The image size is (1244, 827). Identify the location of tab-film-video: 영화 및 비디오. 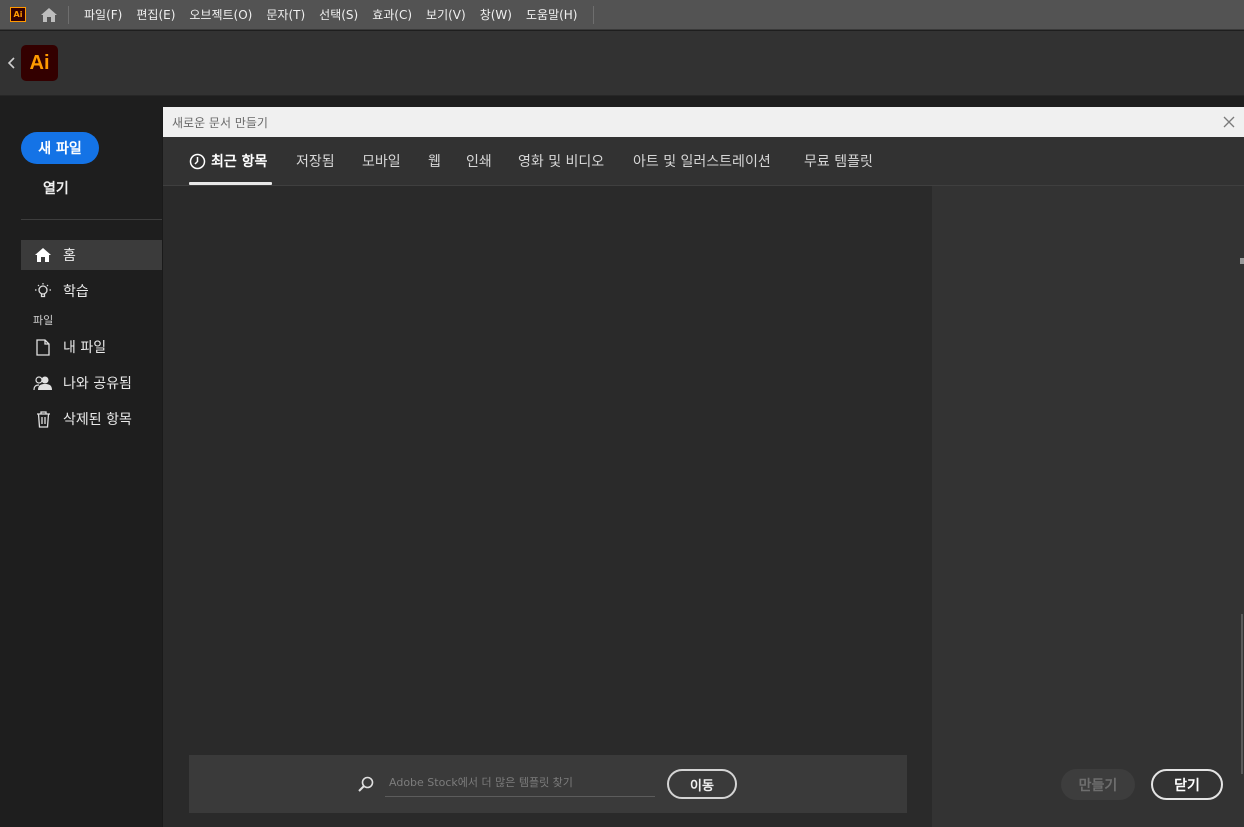
(561, 161).